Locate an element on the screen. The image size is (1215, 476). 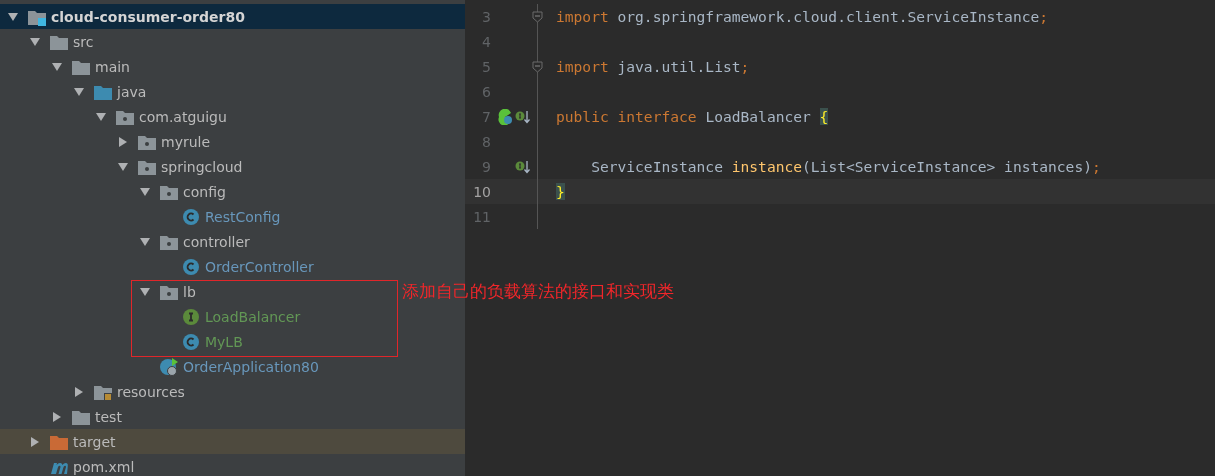
implemented-icon is located at coordinates (505, 116).